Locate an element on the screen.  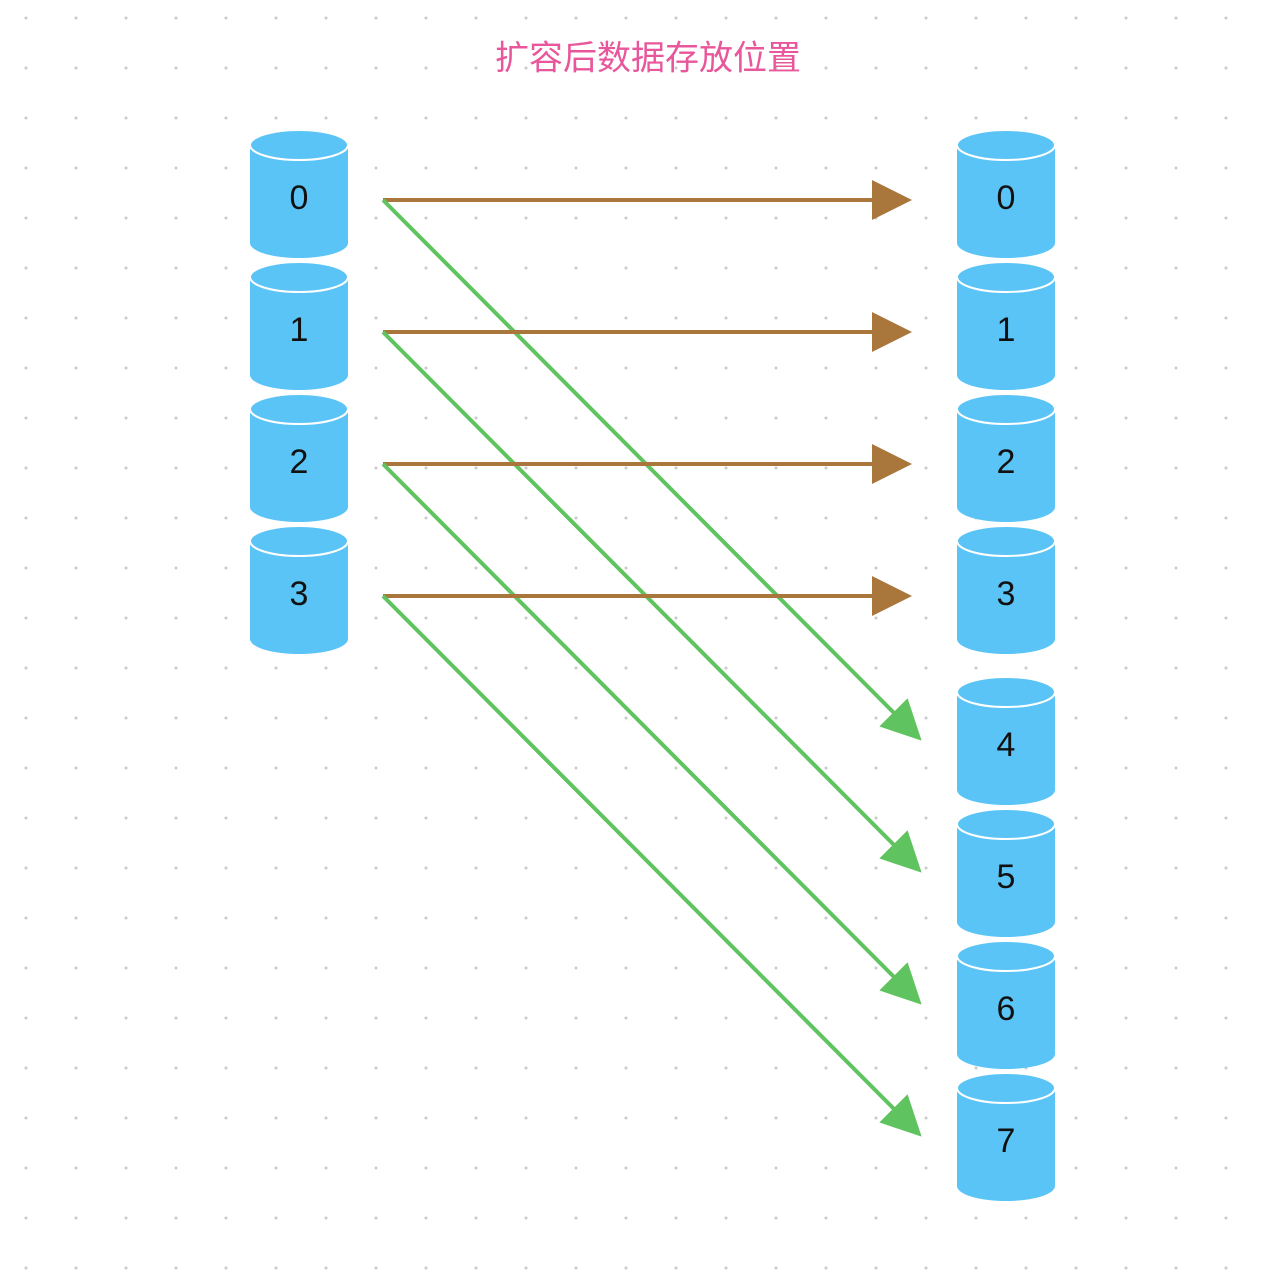
bucket-label: 4 is located at coordinates (1006, 745).